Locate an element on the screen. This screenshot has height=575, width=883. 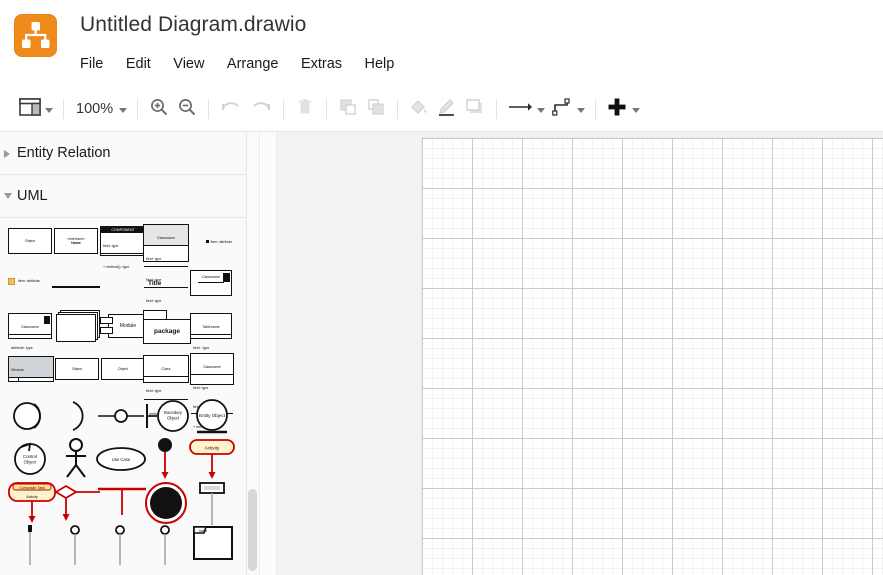
undo-icon is located at coordinates (231, 109).